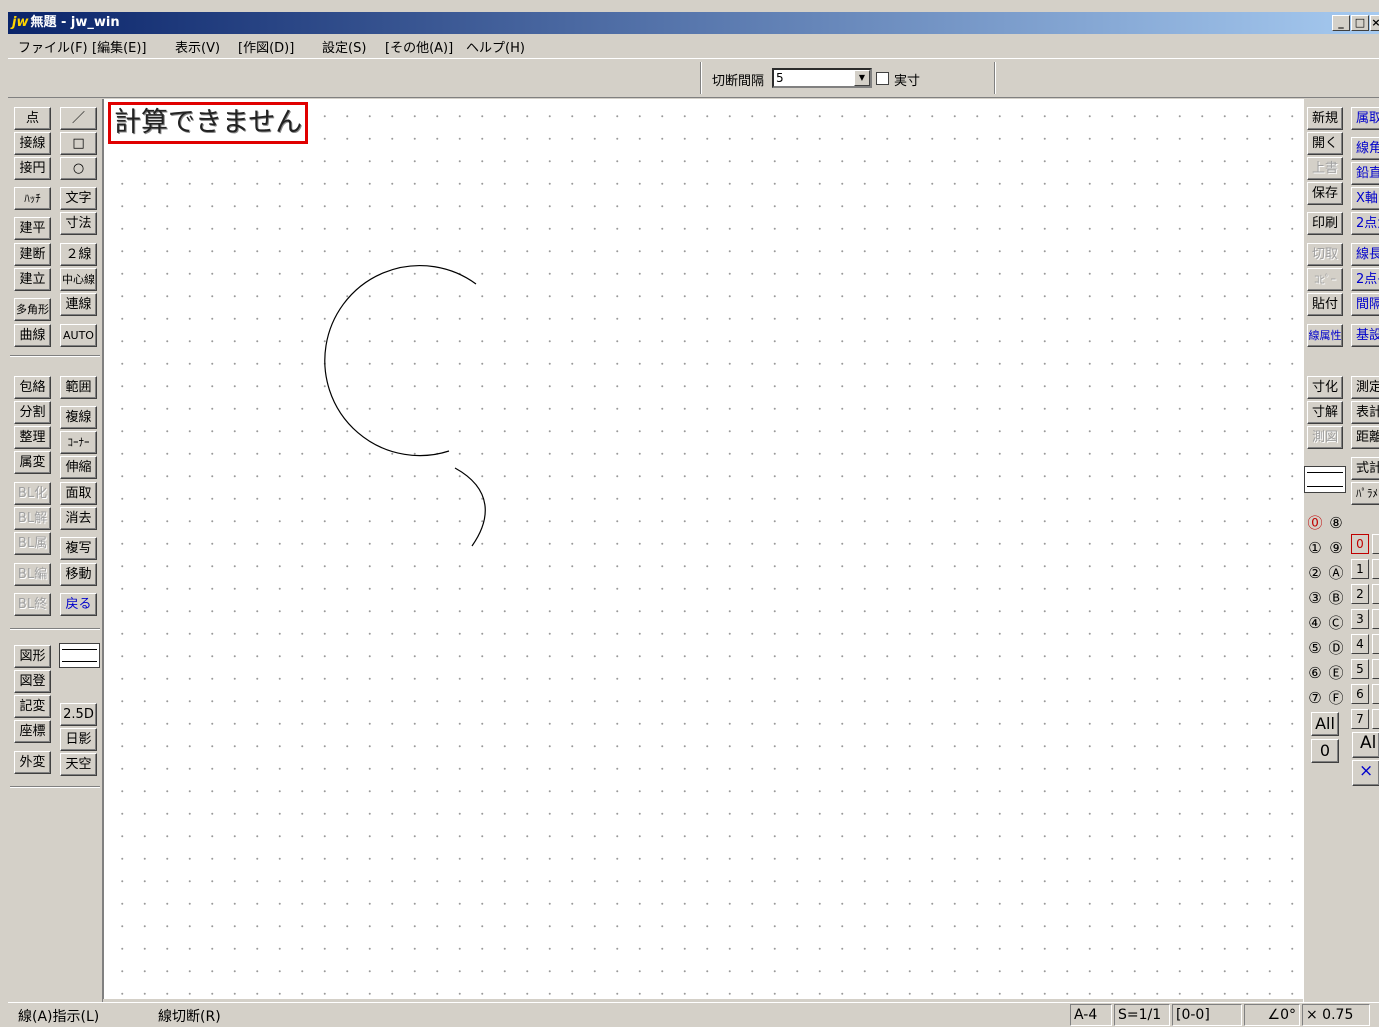  What do you see at coordinates (344, 46) in the screenshot?
I see `menu-settings: 設定(S)` at bounding box center [344, 46].